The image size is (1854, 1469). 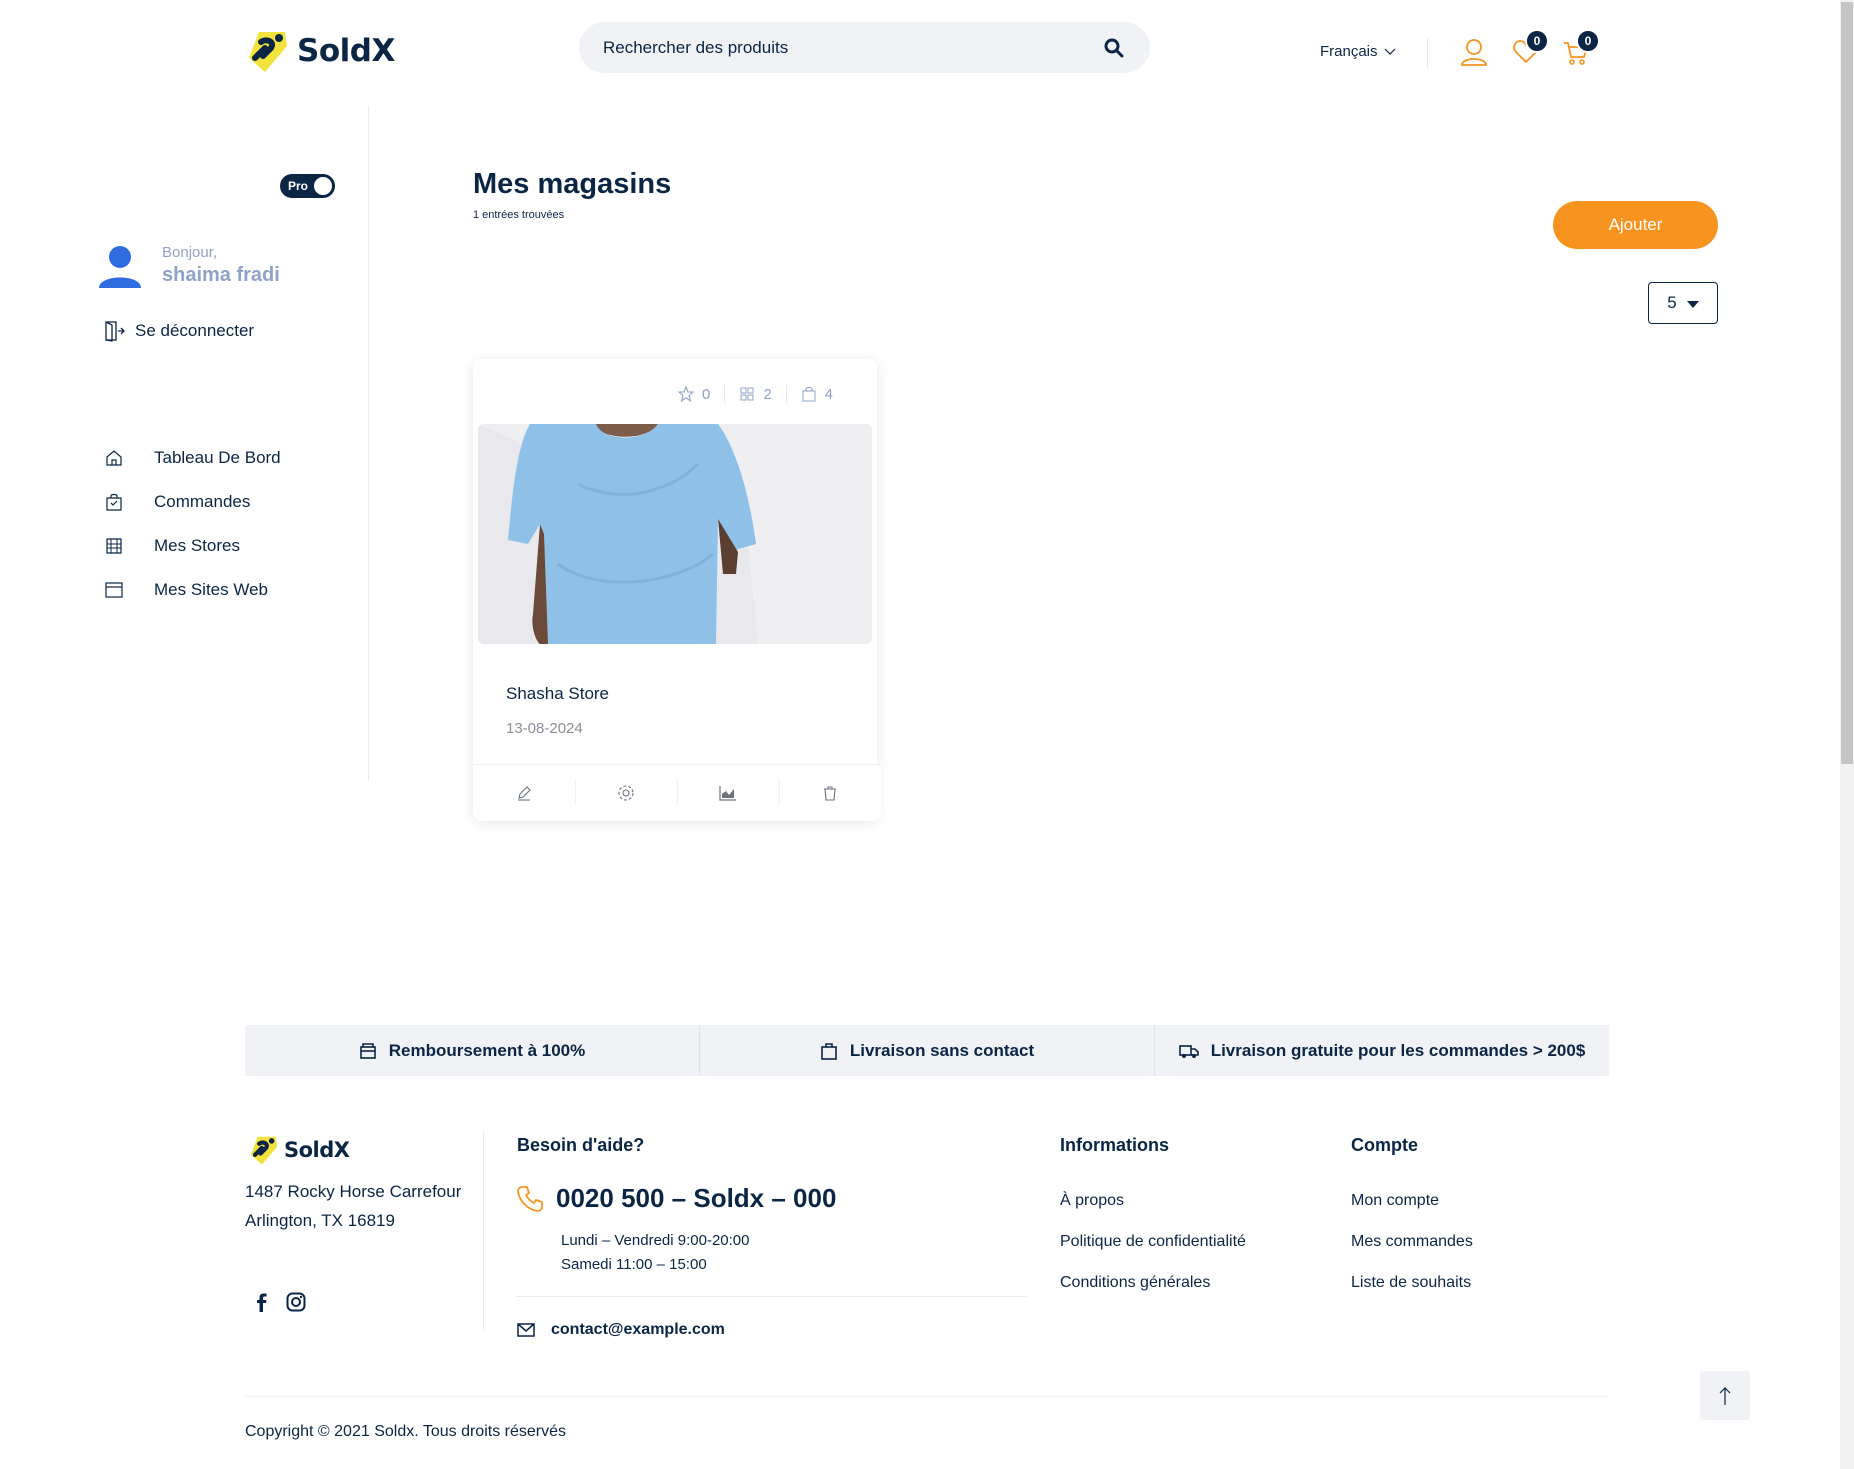 What do you see at coordinates (747, 394) in the screenshot?
I see `grid-icon` at bounding box center [747, 394].